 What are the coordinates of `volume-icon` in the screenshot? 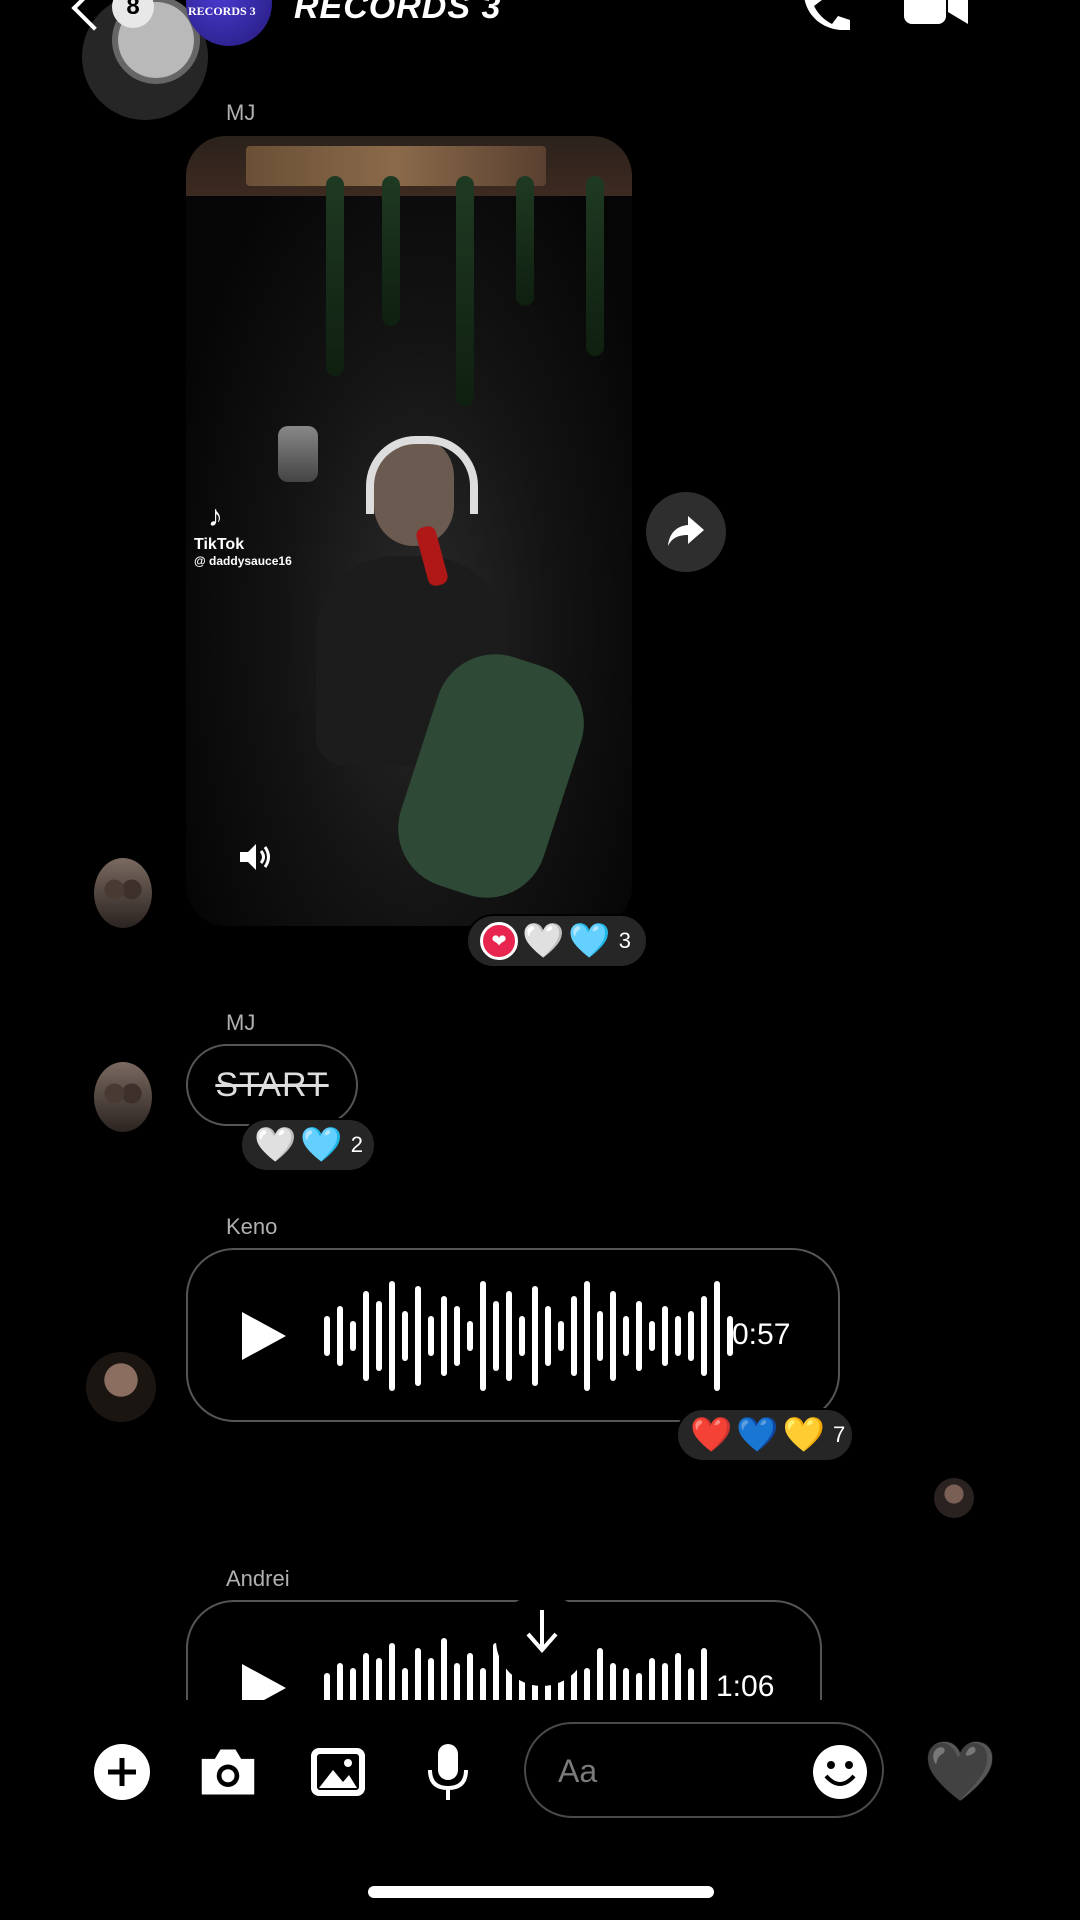 It's located at (255, 857).